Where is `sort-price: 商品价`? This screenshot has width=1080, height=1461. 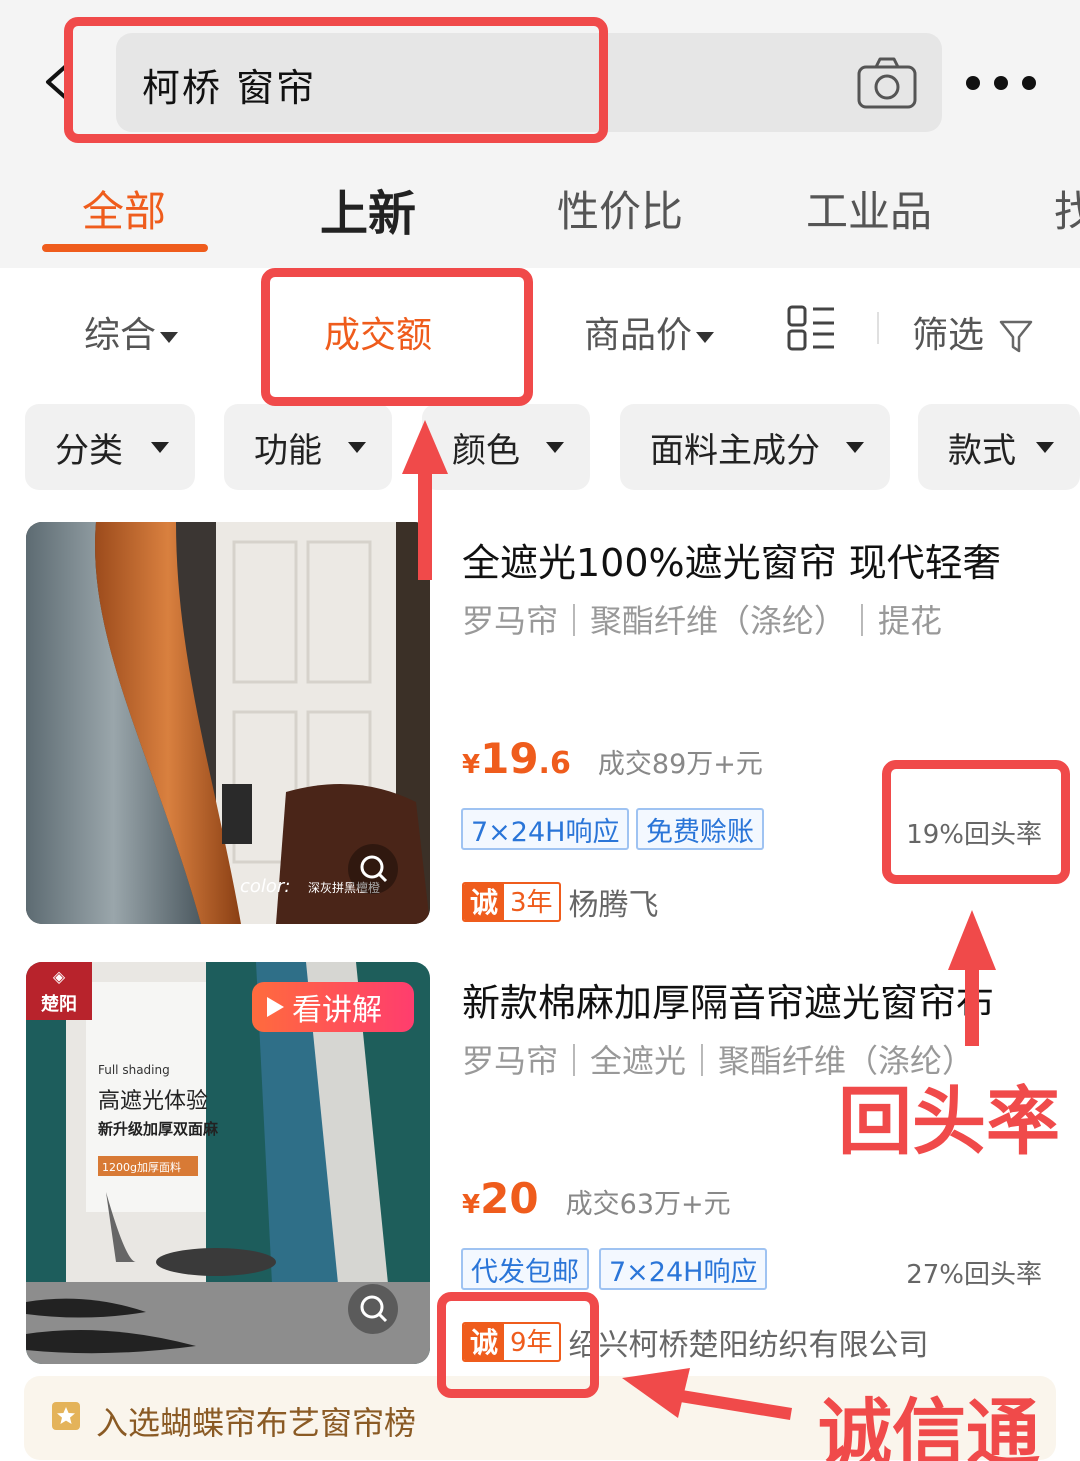 sort-price: 商品价 is located at coordinates (649, 332).